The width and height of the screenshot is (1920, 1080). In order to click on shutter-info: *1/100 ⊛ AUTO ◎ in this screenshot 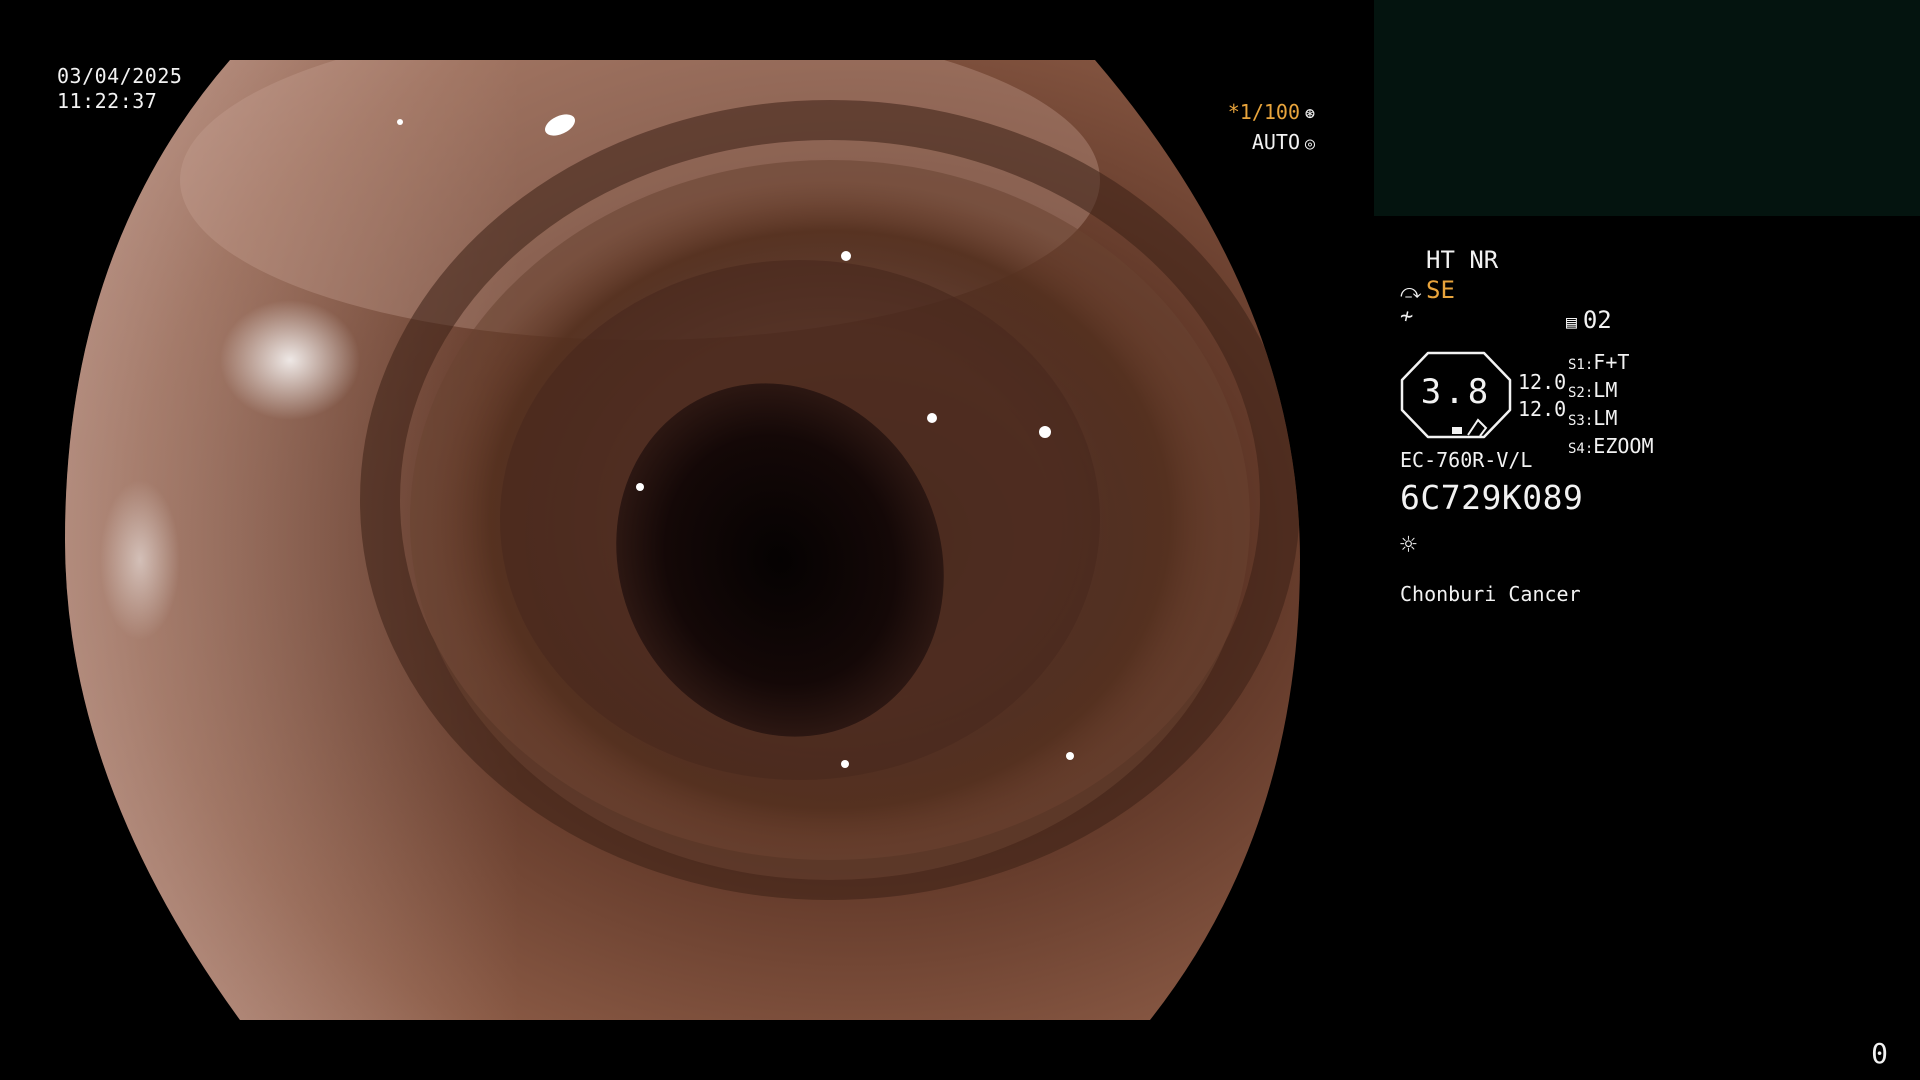, I will do `click(1220, 128)`.